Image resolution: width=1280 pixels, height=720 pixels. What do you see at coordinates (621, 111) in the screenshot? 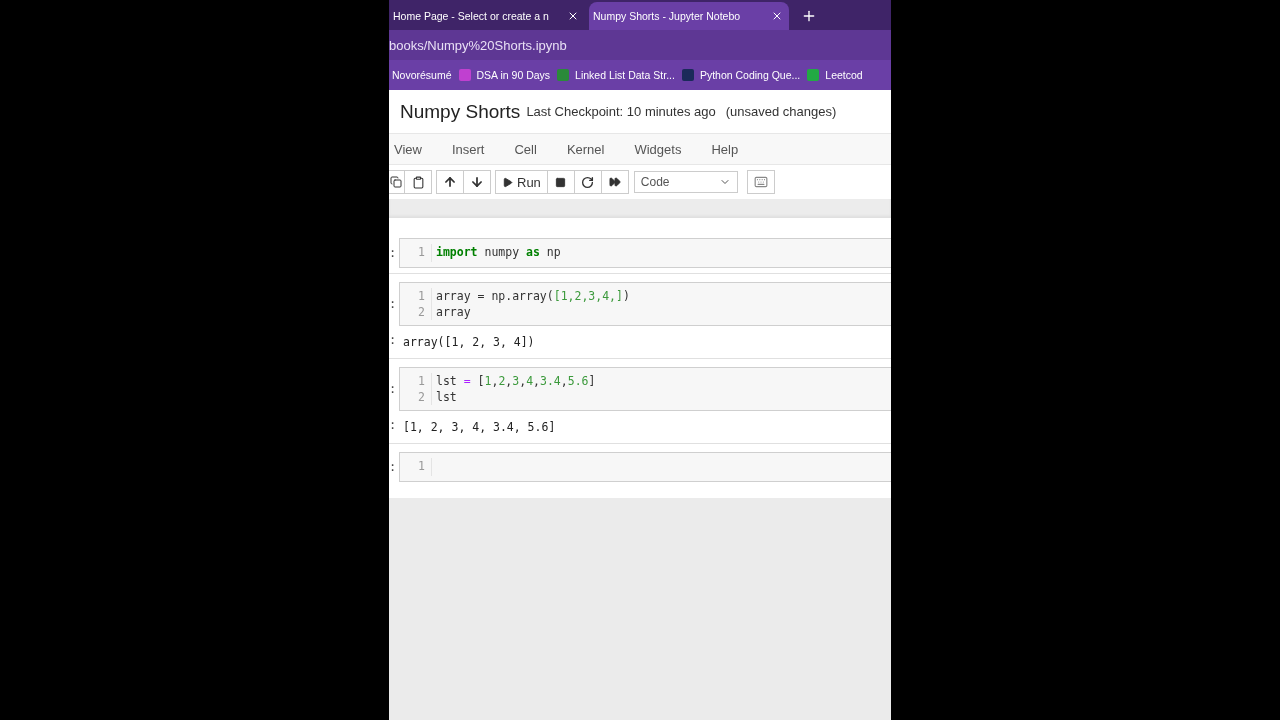
I see `checkpoint-text: Last Checkpoint: 10 minutes ago` at bounding box center [621, 111].